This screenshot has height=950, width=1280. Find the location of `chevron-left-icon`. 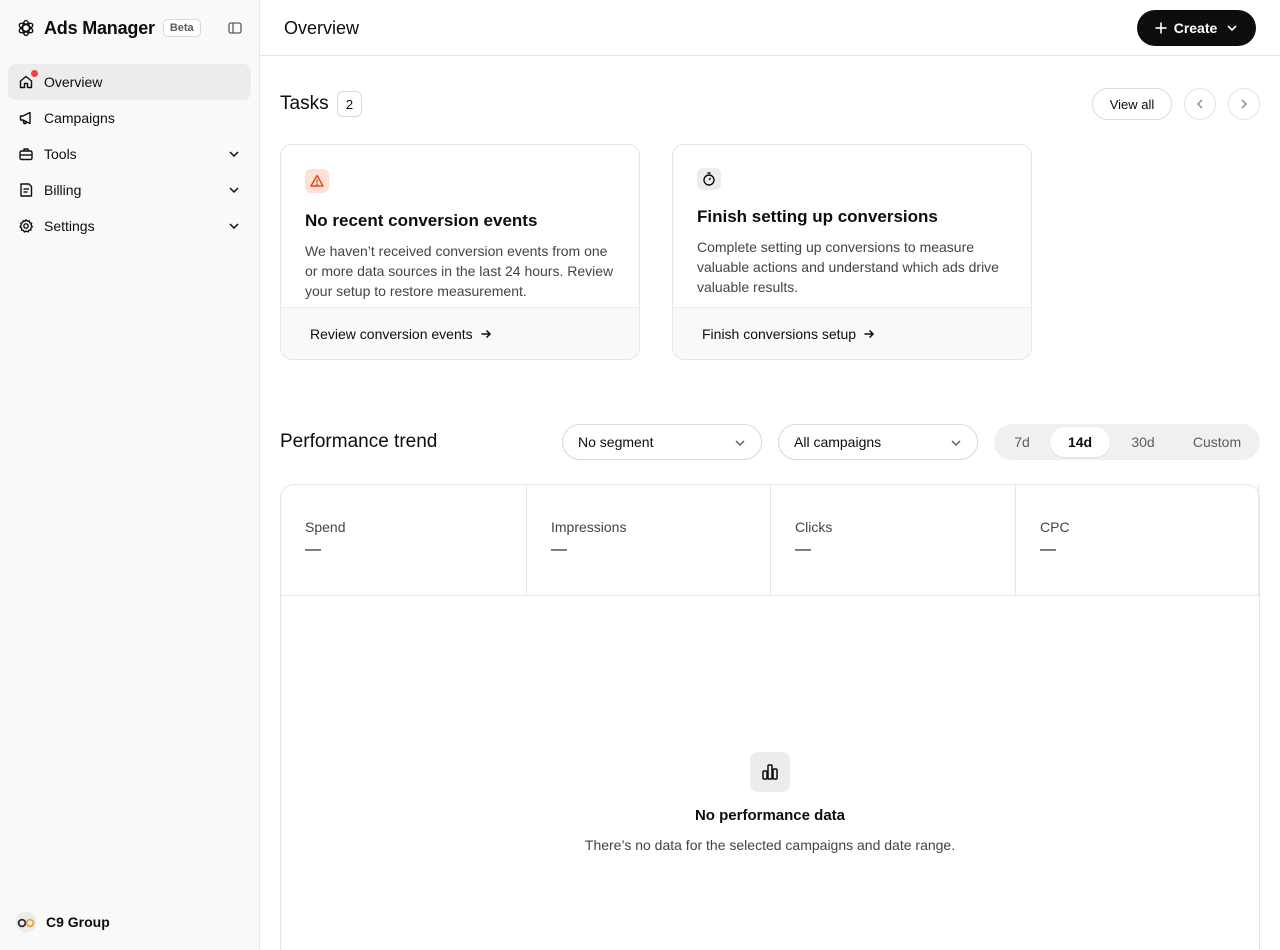

chevron-left-icon is located at coordinates (1199, 104).